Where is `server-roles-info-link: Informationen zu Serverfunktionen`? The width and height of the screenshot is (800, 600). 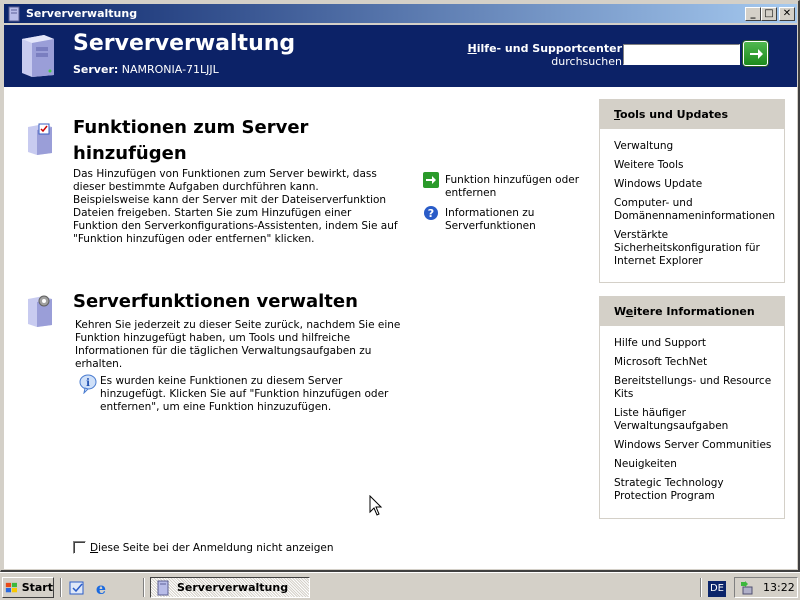
server-roles-info-link: Informationen zu Serverfunktionen is located at coordinates (515, 220).